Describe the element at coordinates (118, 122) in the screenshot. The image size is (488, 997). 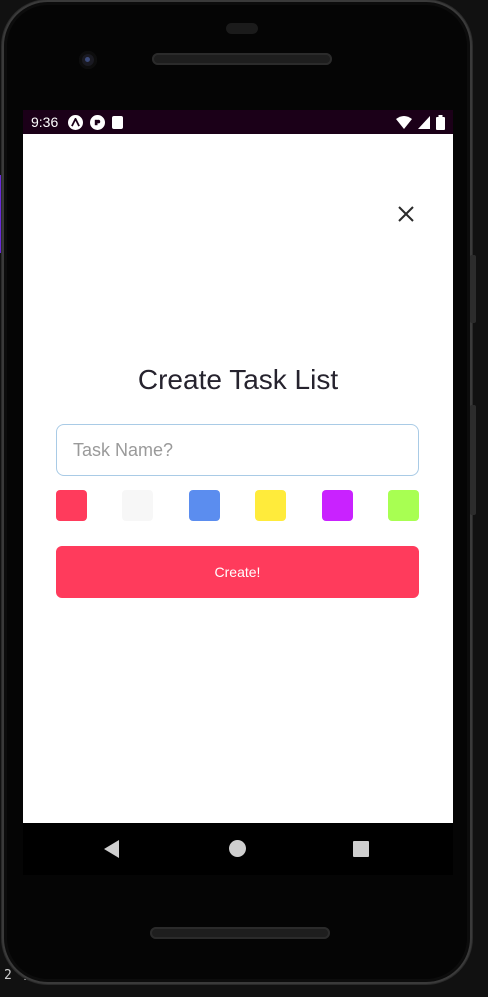
I see `sd-card-icon` at that location.